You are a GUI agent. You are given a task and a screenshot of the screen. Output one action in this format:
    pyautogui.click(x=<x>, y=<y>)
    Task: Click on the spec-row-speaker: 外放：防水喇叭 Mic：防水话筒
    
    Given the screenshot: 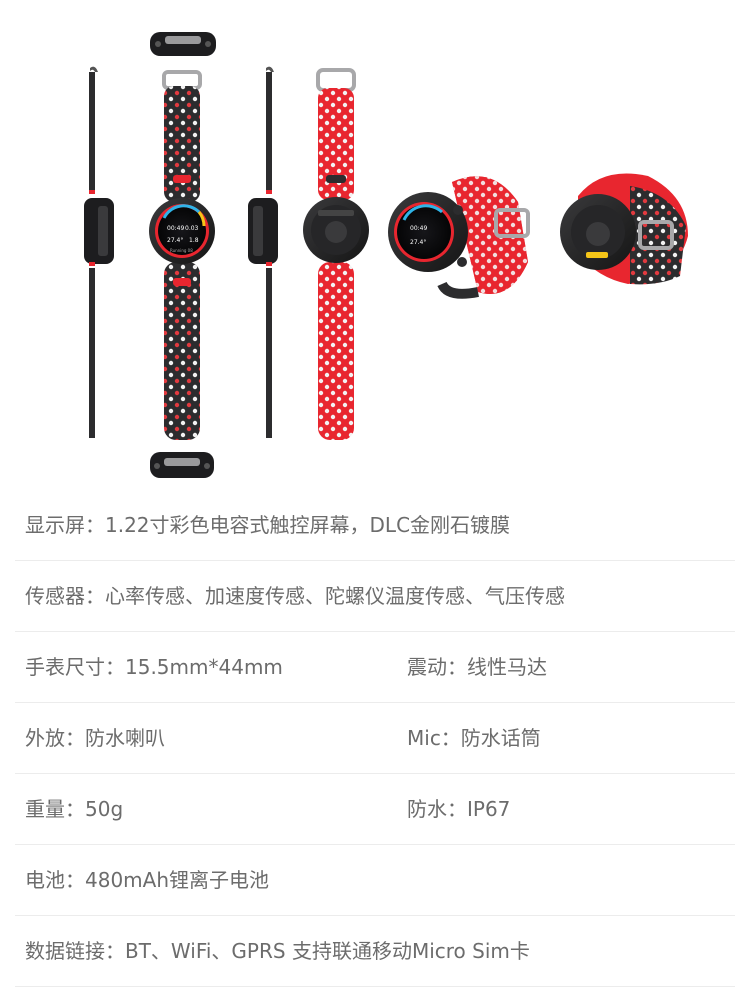 What is the action you would take?
    pyautogui.click(x=375, y=738)
    